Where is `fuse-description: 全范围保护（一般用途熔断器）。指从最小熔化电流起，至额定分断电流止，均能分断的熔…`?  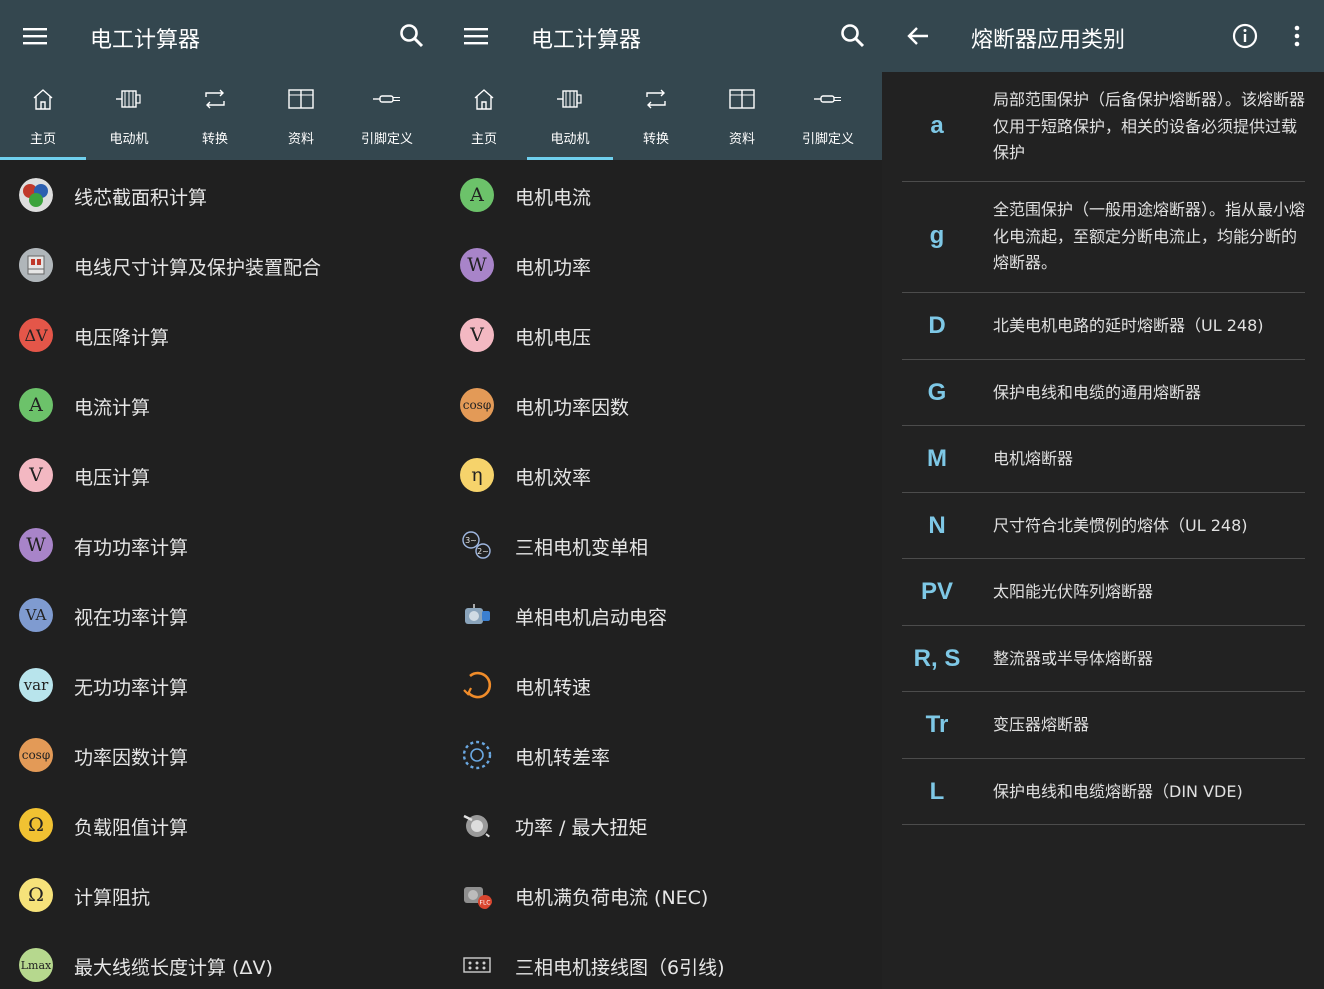
fuse-description: 全范围保护（一般用途熔断器）。指从最小熔化电流起，至额定分断电流止，均能分断的熔… is located at coordinates (1149, 236).